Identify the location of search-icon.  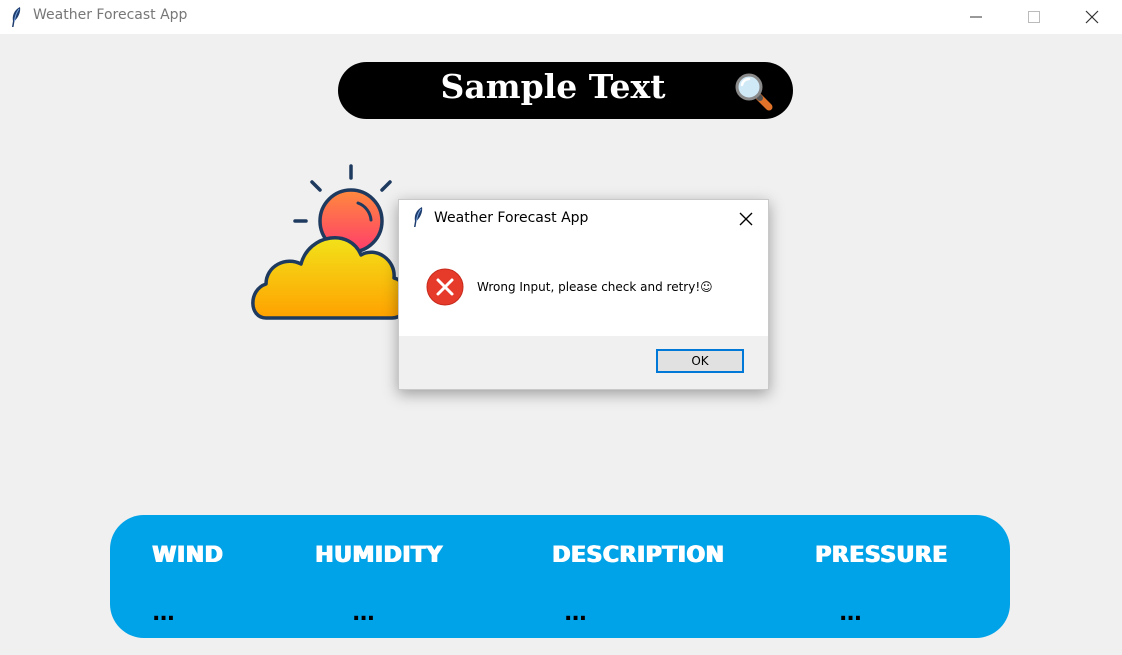
(754, 92).